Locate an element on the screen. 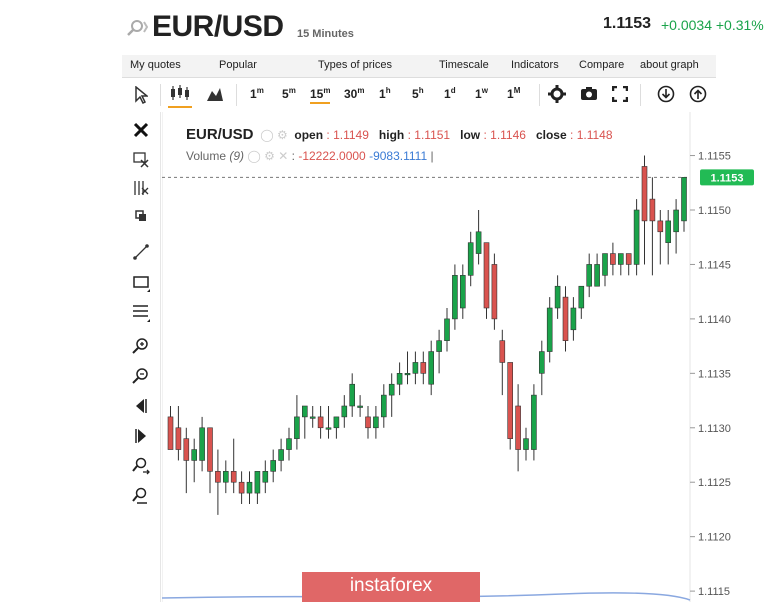 This screenshot has width=782, height=607. low-value: 1.1146 is located at coordinates (508, 135).